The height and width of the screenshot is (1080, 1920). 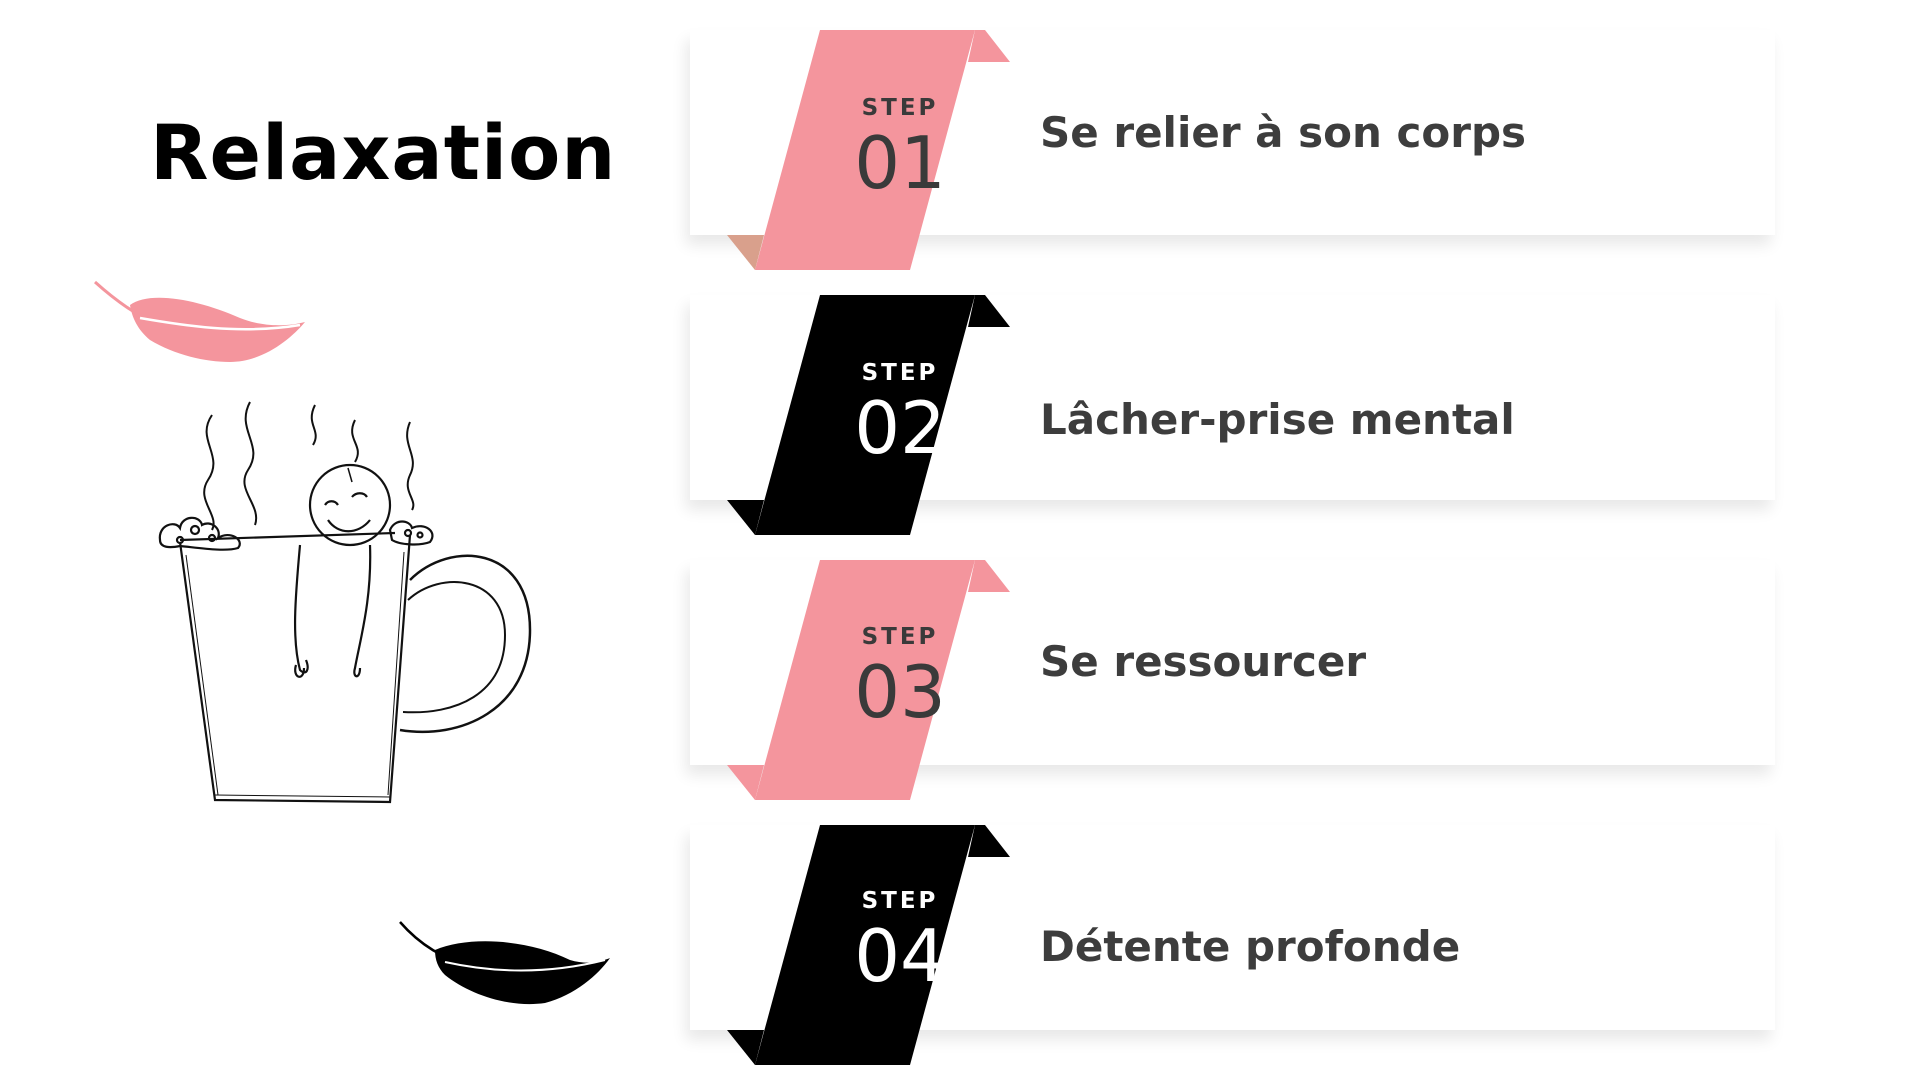 What do you see at coordinates (900, 901) in the screenshot?
I see `step-label-4: STEP` at bounding box center [900, 901].